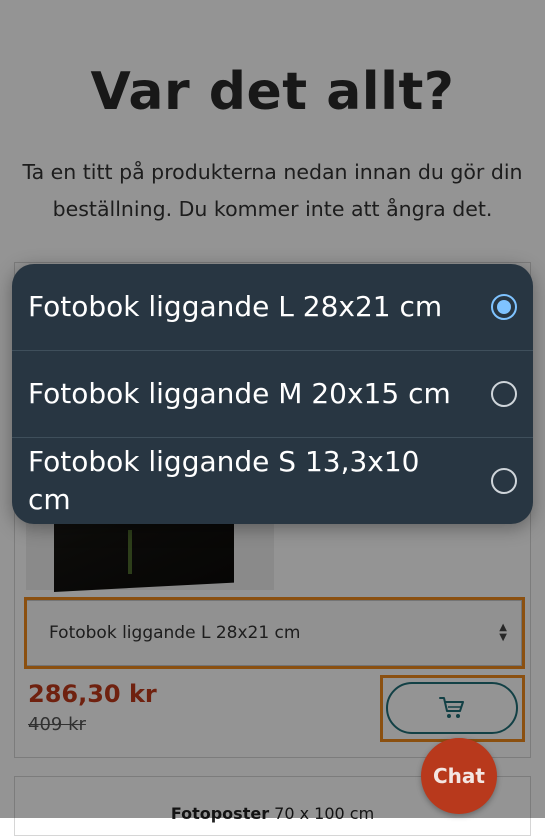 The width and height of the screenshot is (545, 836). I want to click on chat-button: Chat, so click(459, 776).